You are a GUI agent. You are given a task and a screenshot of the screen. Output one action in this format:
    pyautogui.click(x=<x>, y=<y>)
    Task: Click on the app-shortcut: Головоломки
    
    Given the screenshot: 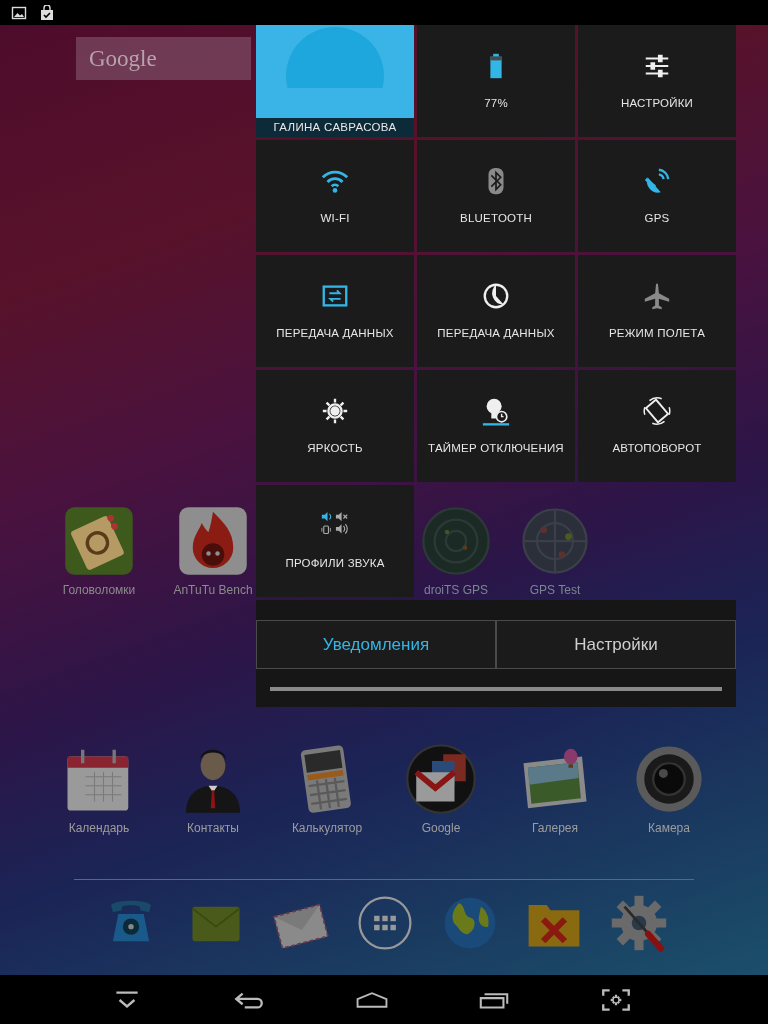 What is the action you would take?
    pyautogui.click(x=99, y=551)
    